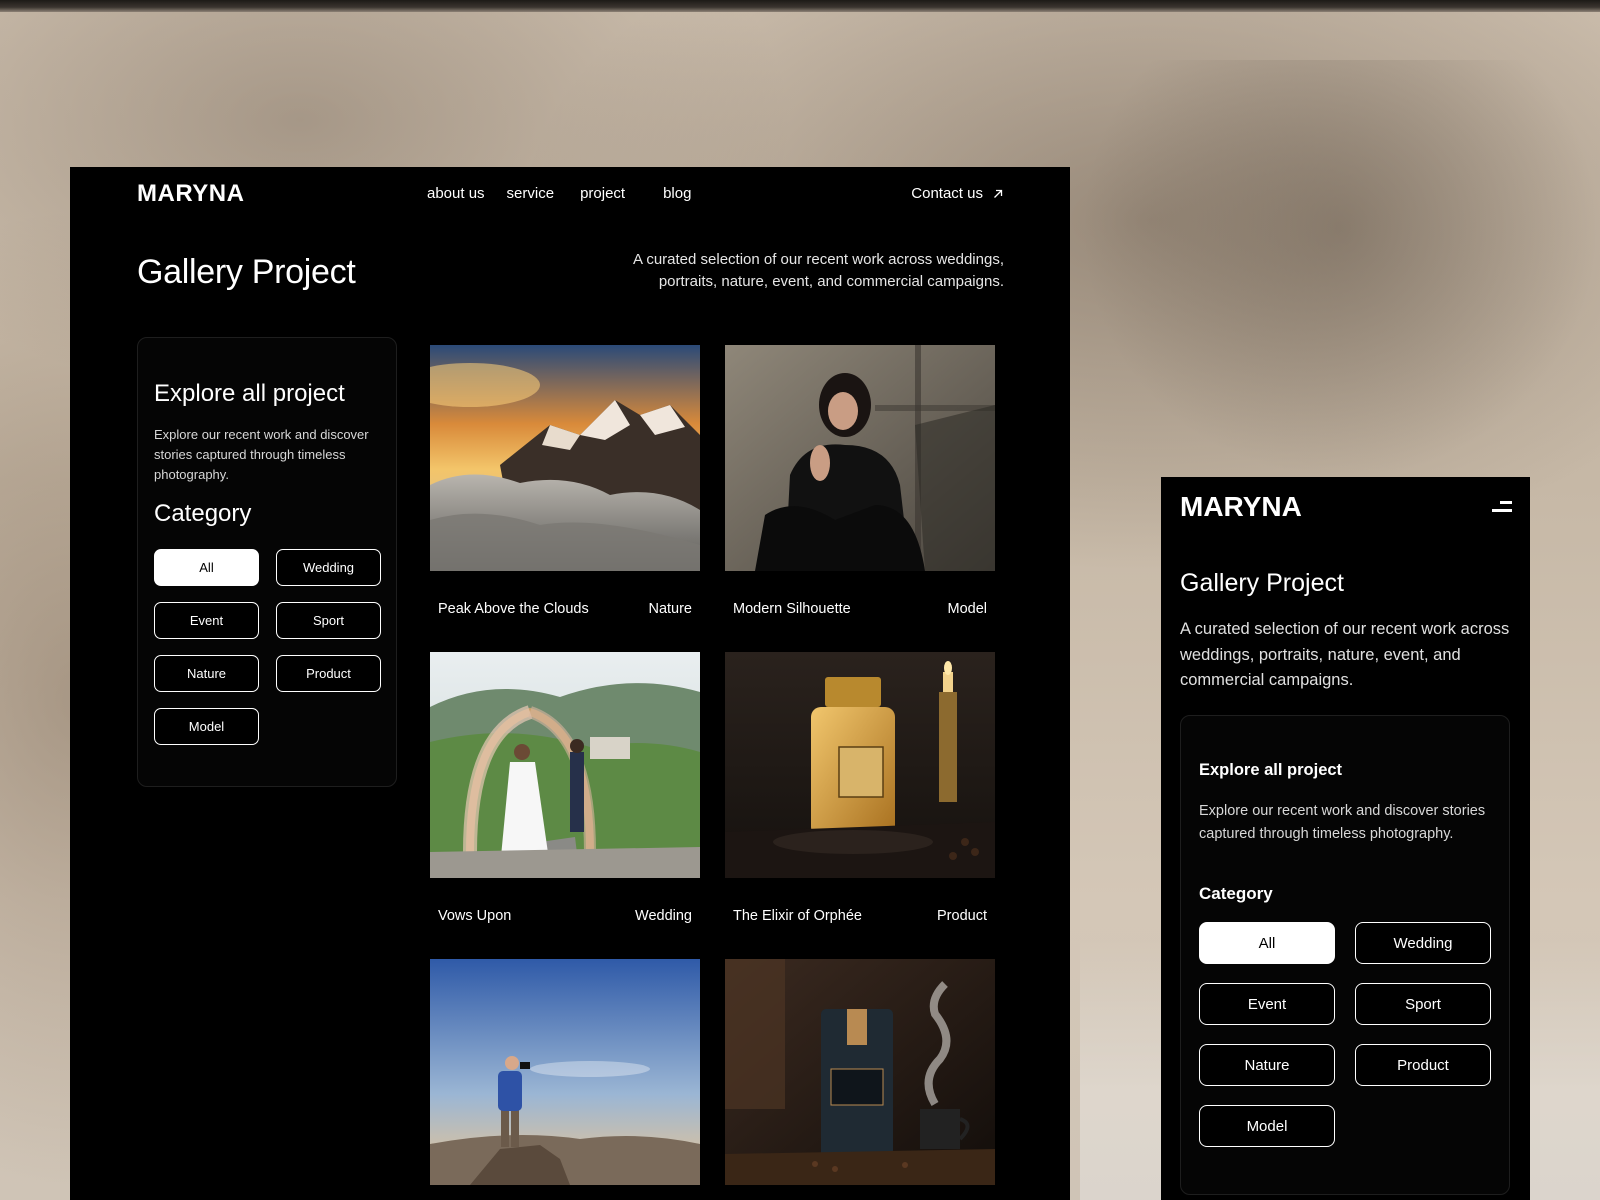 Image resolution: width=1600 pixels, height=1200 pixels. Describe the element at coordinates (663, 916) in the screenshot. I see `project-category: Wedding` at that location.